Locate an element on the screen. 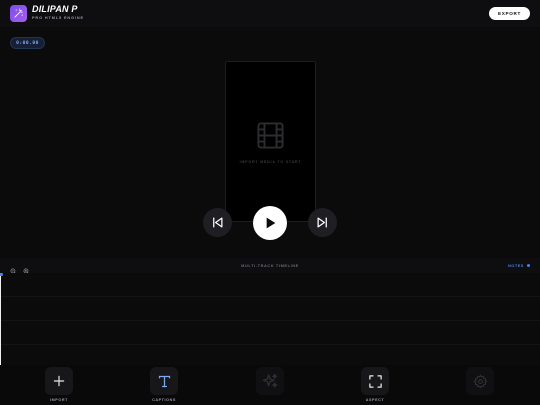 This screenshot has width=540, height=405. notes-indicator is located at coordinates (528, 265).